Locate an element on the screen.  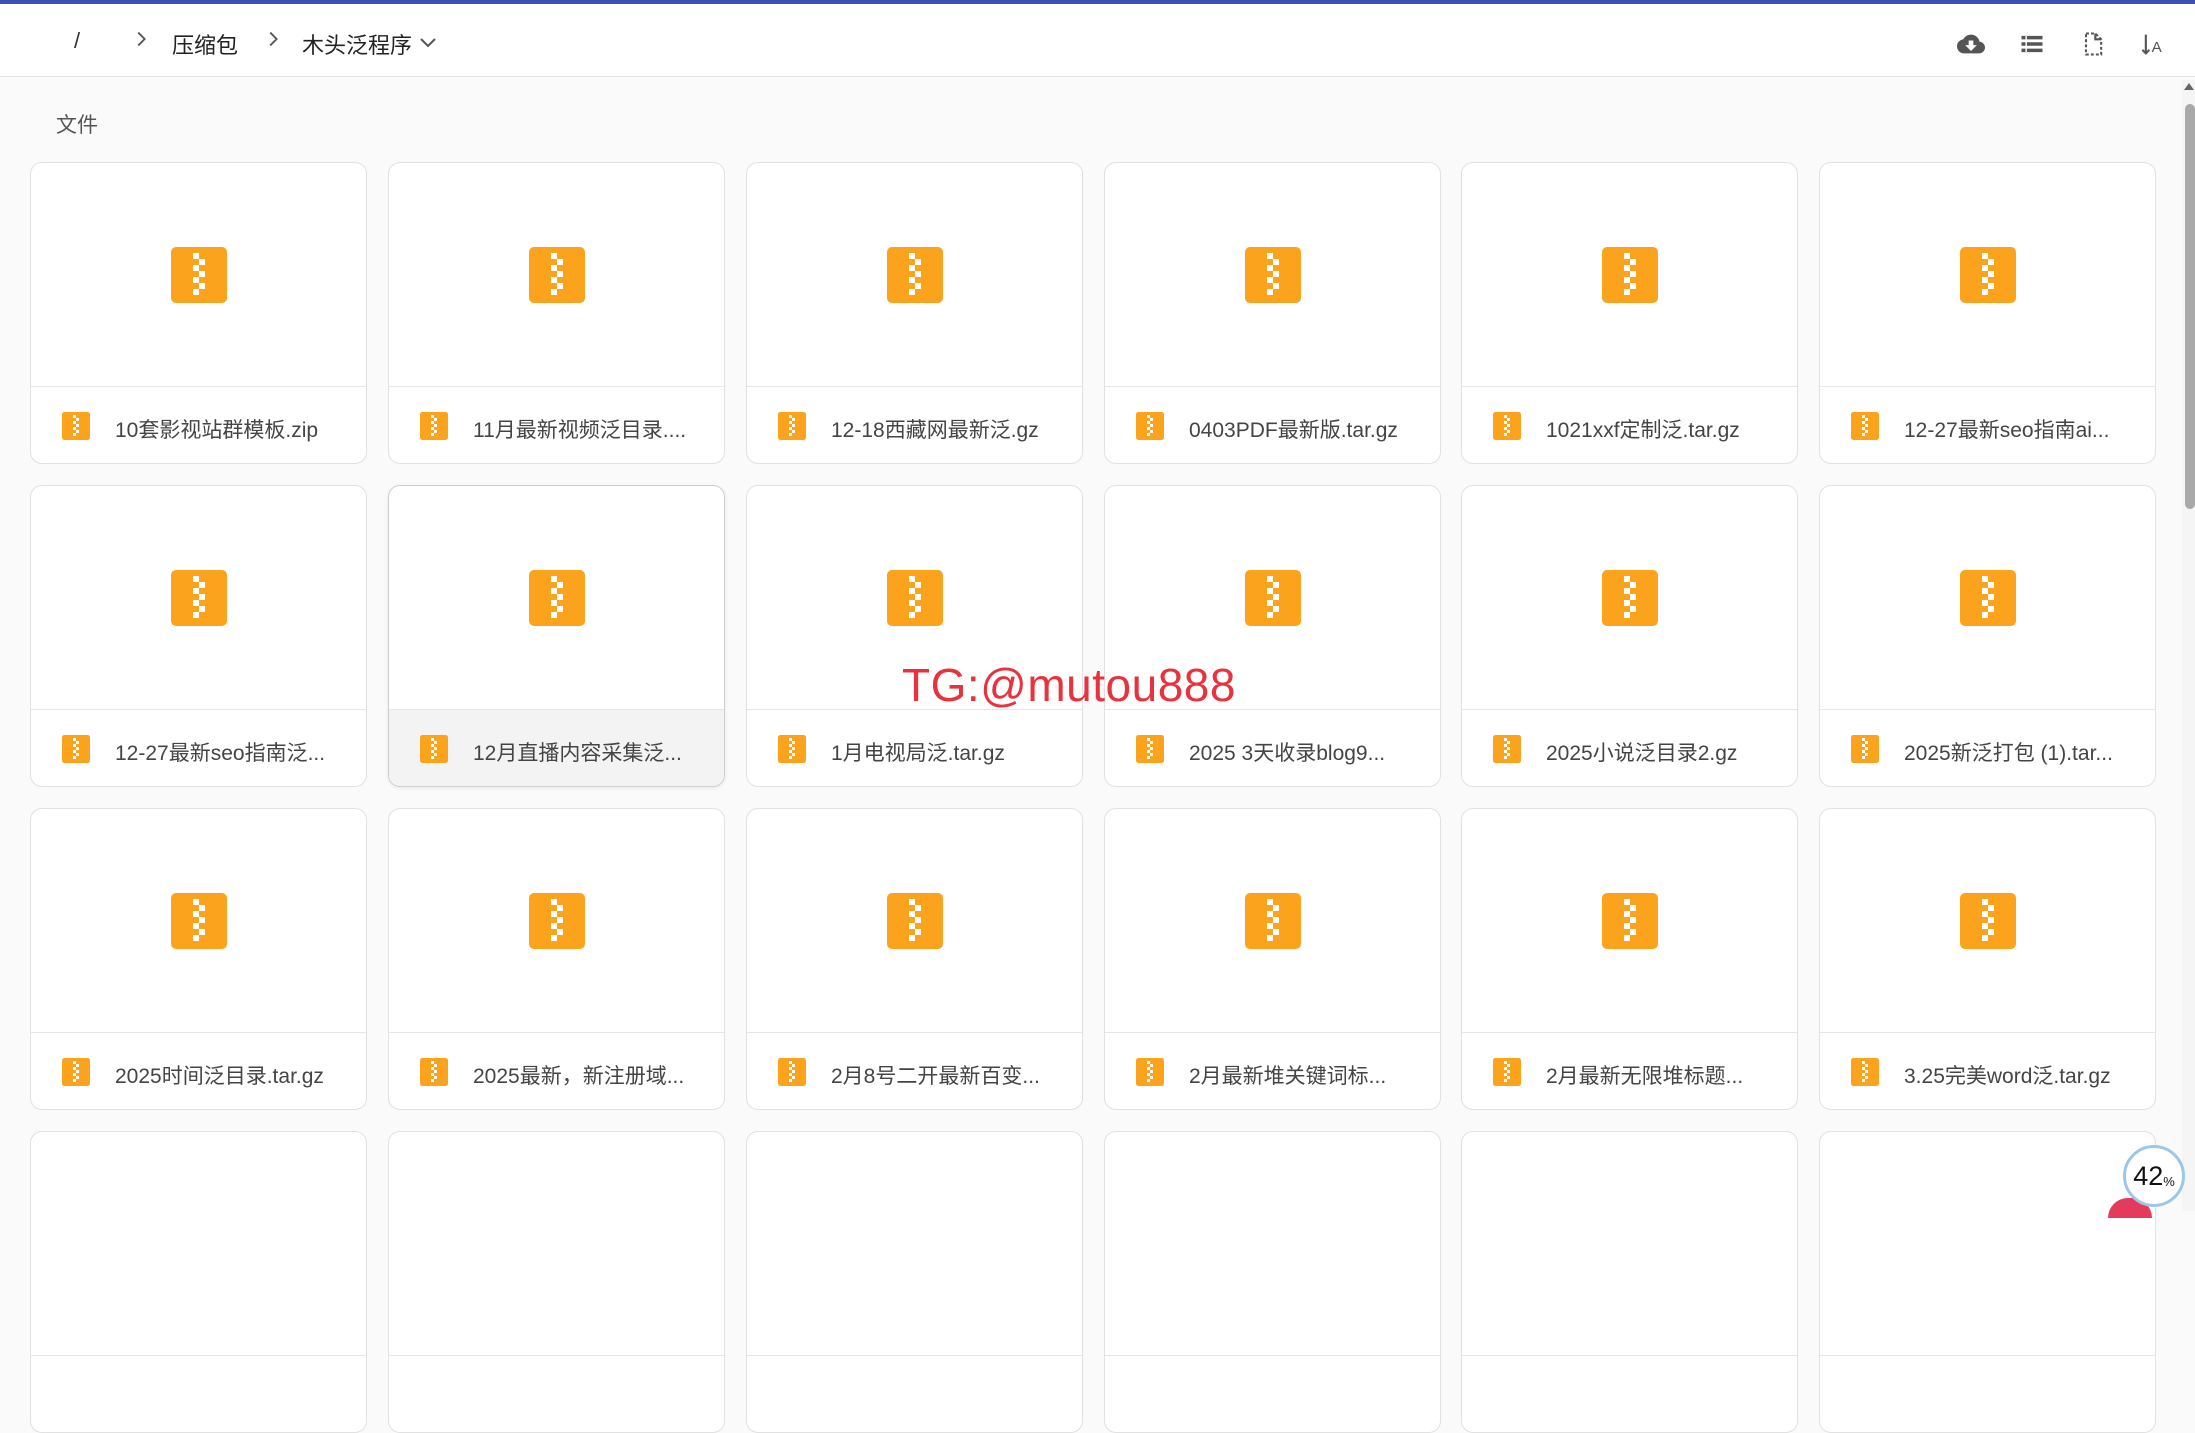
file-caption: 0403PDF最新版.tar.gz is located at coordinates (1272, 425).